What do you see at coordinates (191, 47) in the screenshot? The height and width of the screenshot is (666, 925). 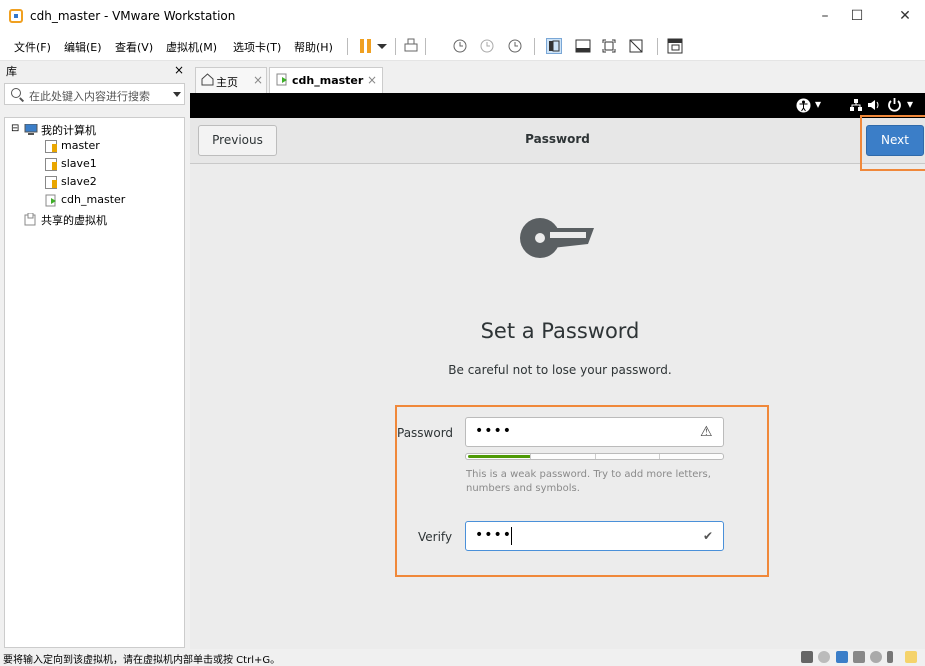 I see `menu-vm: 虚拟机(M)` at bounding box center [191, 47].